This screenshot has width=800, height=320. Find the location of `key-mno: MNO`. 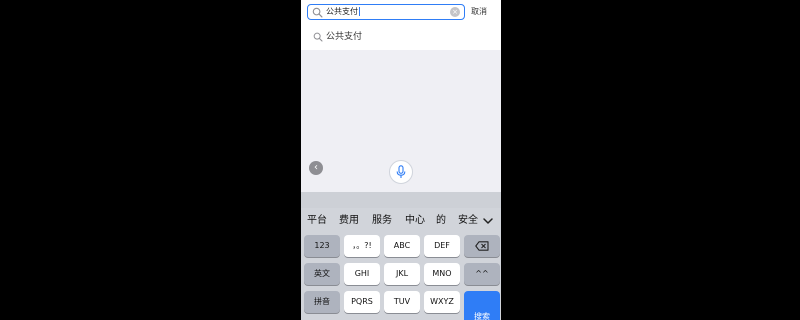

key-mno: MNO is located at coordinates (442, 274).